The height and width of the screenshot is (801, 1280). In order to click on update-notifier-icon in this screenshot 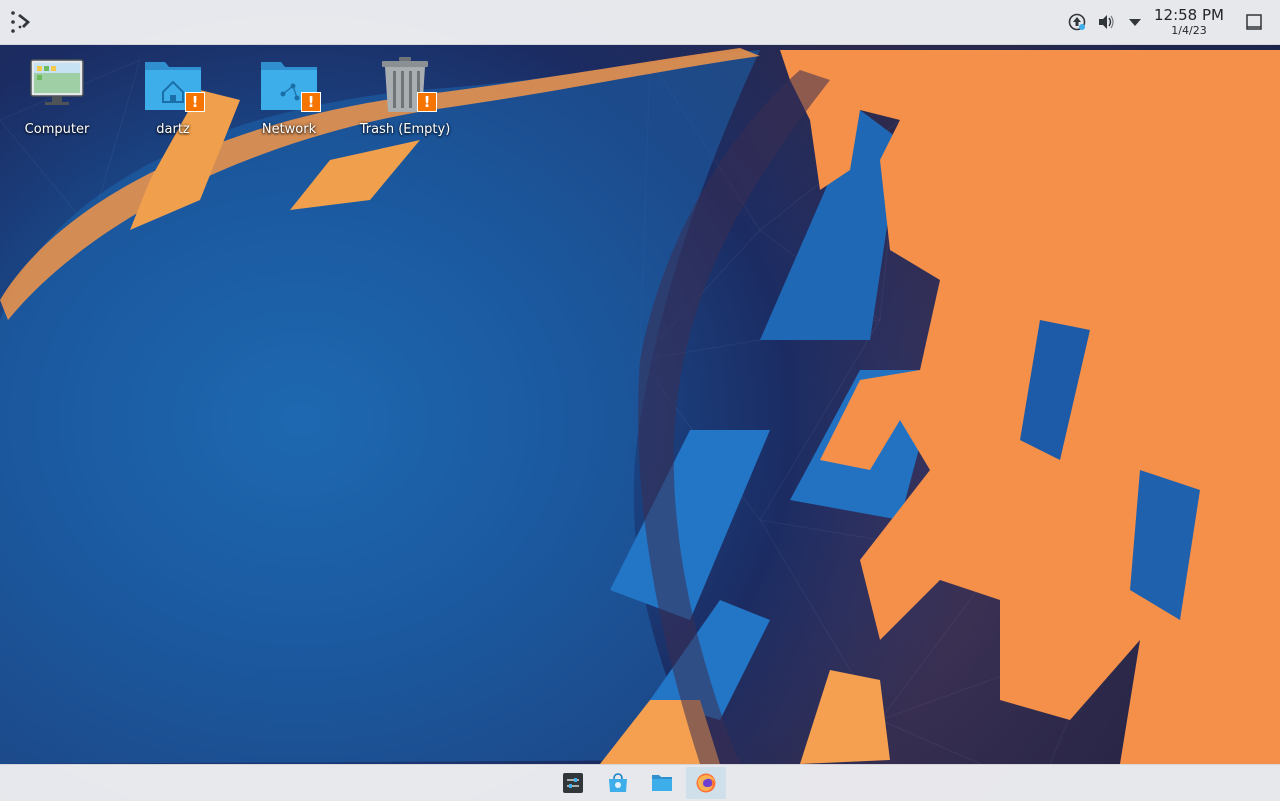, I will do `click(1077, 22)`.